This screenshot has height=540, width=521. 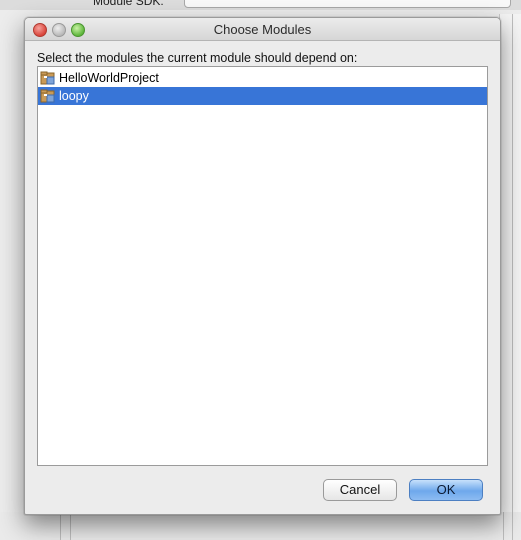 I want to click on module-sdk-label: Module SDK:, so click(x=128, y=4).